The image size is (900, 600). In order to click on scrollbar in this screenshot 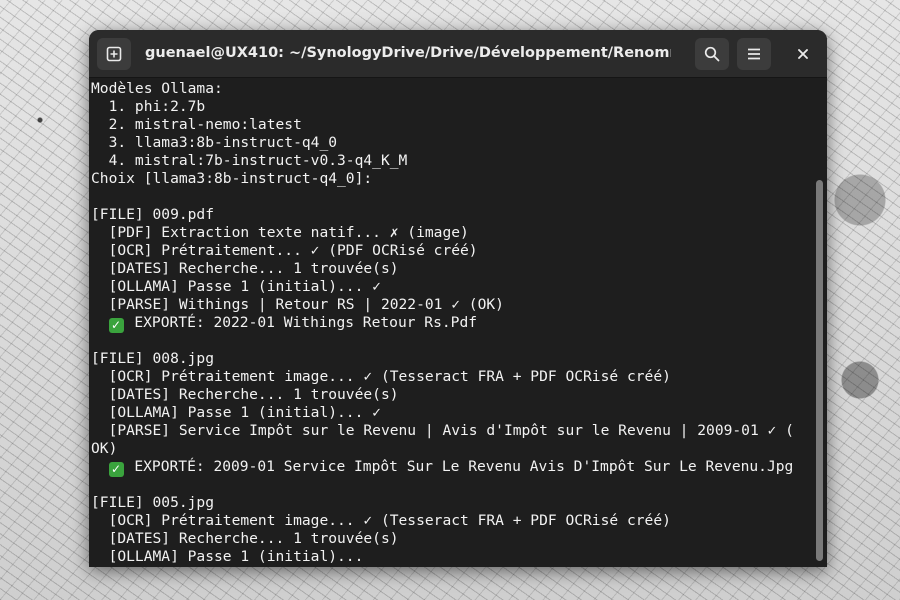, I will do `click(819, 370)`.